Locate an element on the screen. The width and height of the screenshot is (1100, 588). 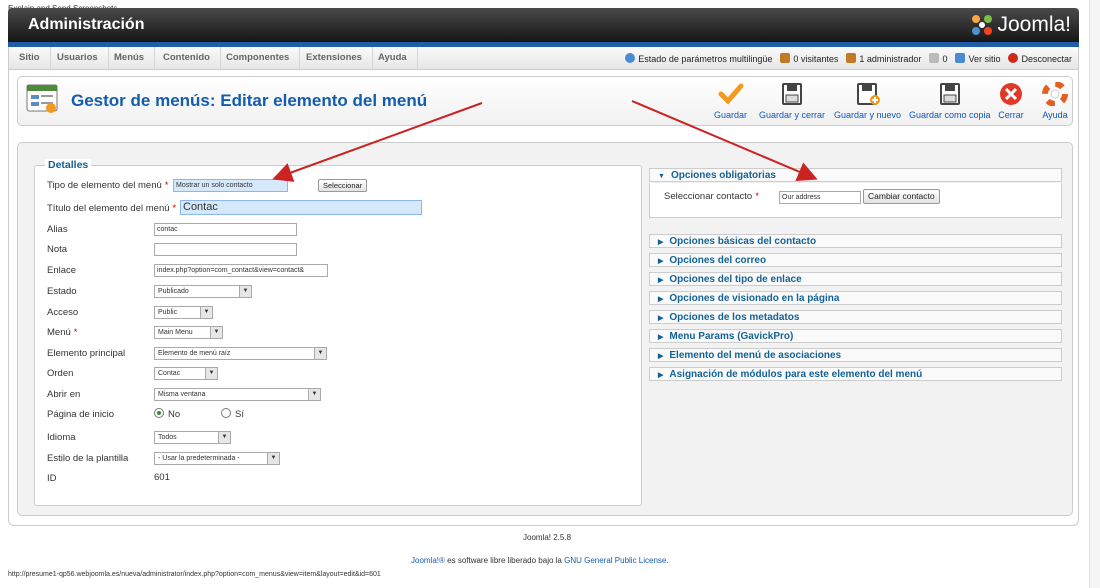
annotation-arrows is located at coordinates (545, 141).